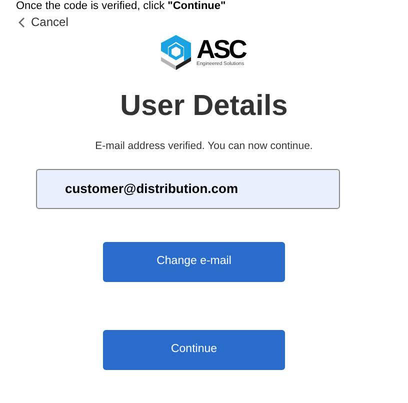 Image resolution: width=408 pixels, height=403 pixels. Describe the element at coordinates (188, 188) in the screenshot. I see `email-field: customer@distribution.com` at that location.